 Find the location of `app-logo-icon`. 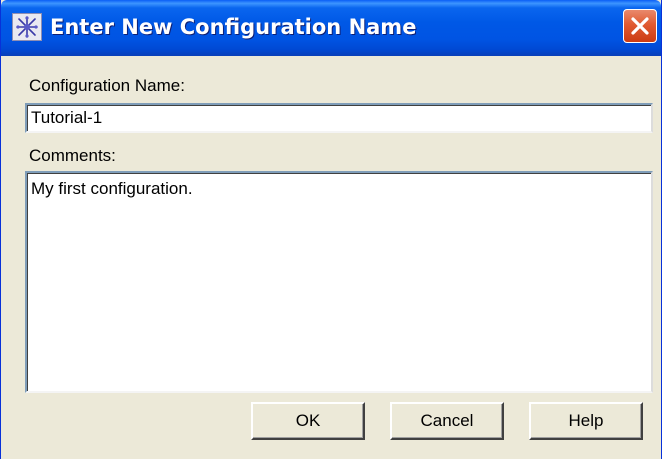

app-logo-icon is located at coordinates (27, 27).